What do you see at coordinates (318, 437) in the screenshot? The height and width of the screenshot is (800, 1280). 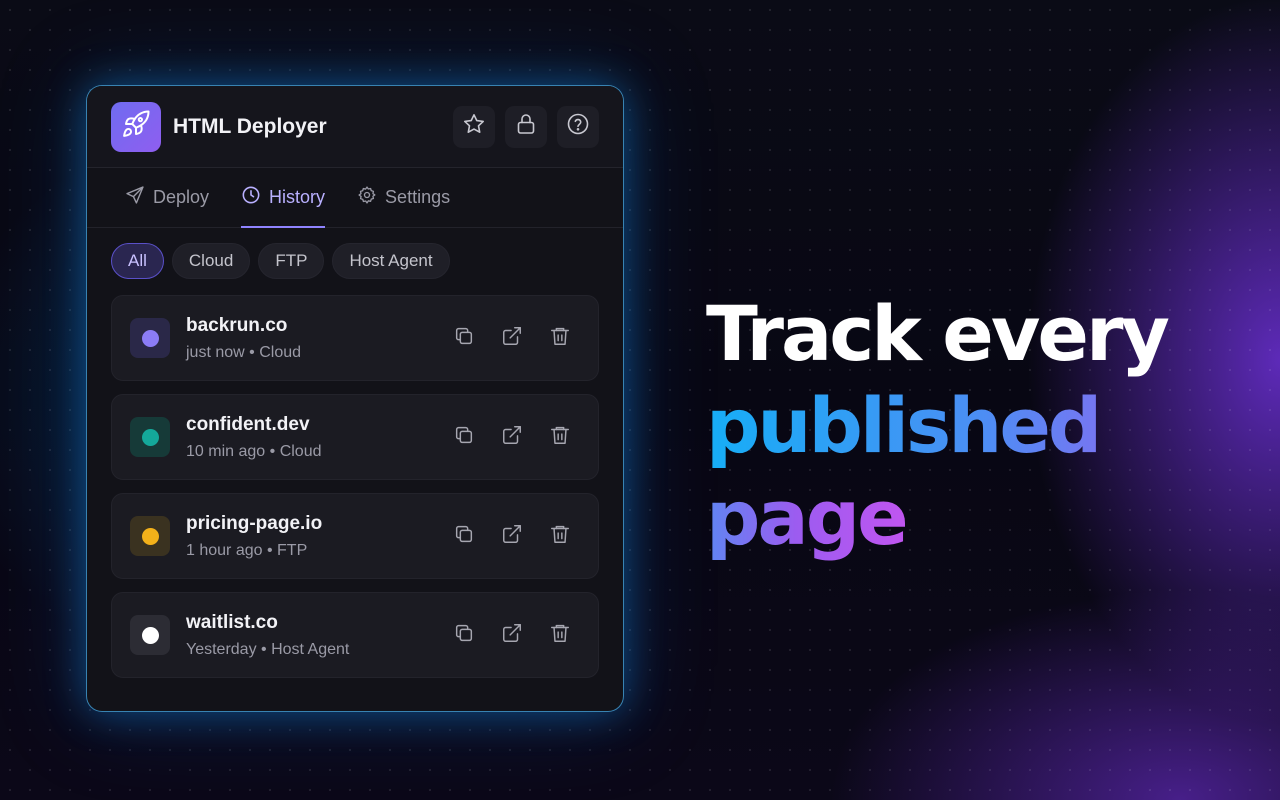 I see `item-info: confident.dev 10 min ago • Cloud` at bounding box center [318, 437].